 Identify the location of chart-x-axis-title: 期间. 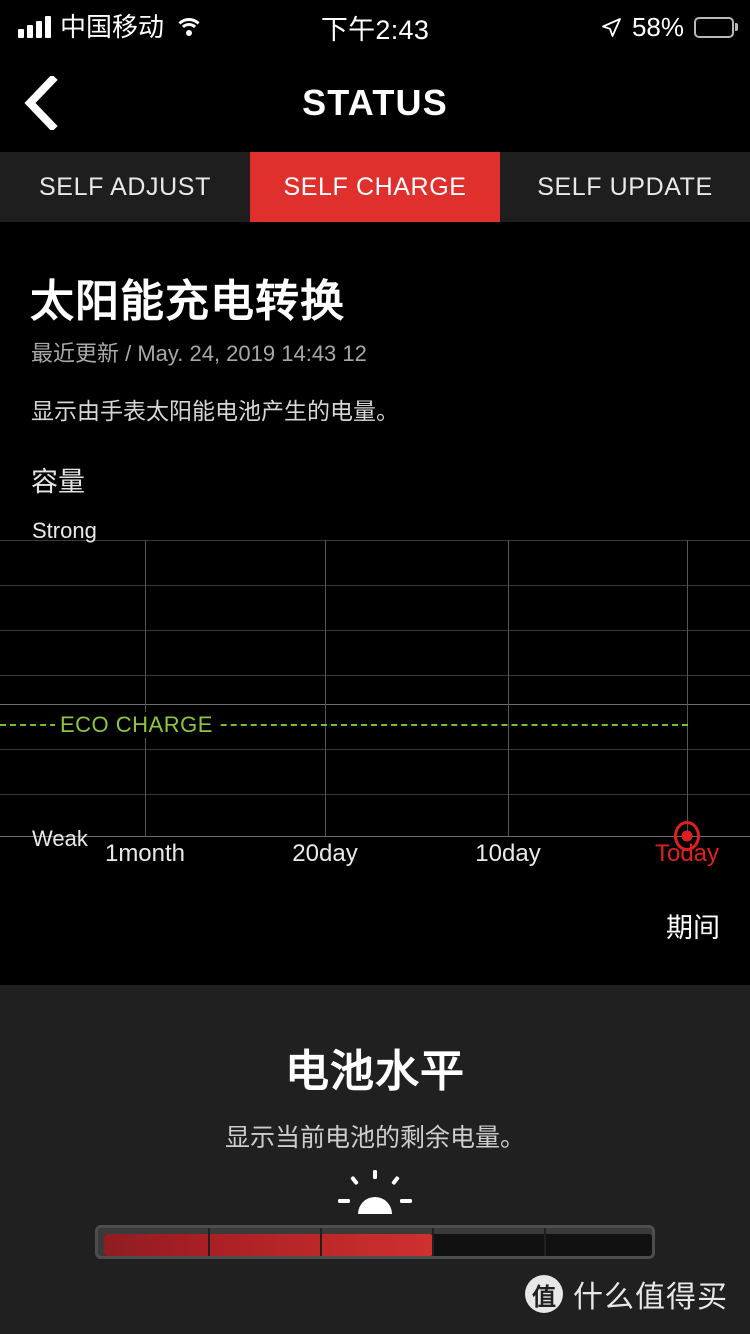
(693, 928).